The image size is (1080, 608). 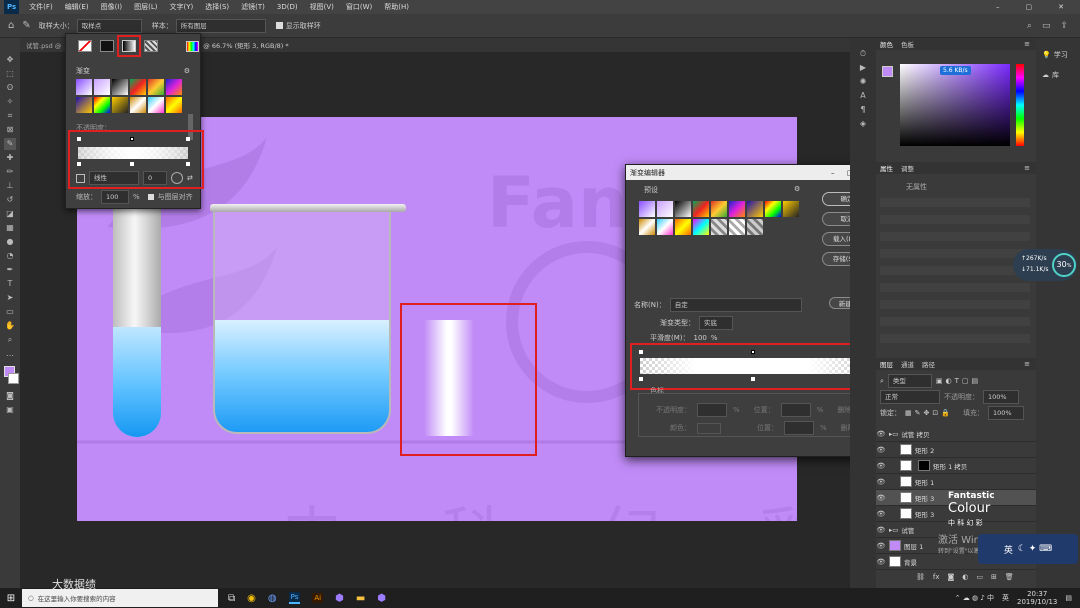 I want to click on lock-icons: ▦✎✥⊡🔒, so click(x=929, y=413).